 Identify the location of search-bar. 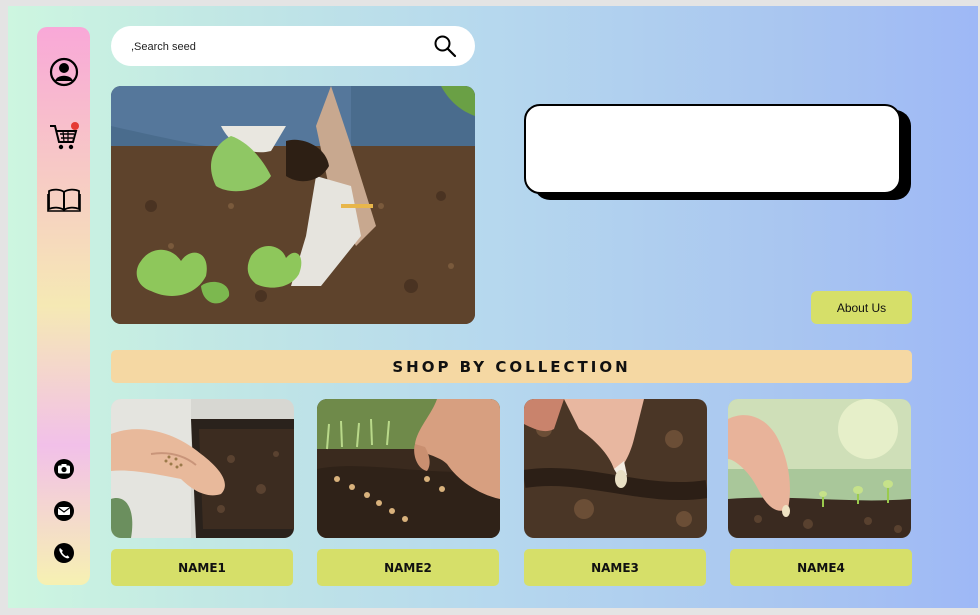
(293, 46).